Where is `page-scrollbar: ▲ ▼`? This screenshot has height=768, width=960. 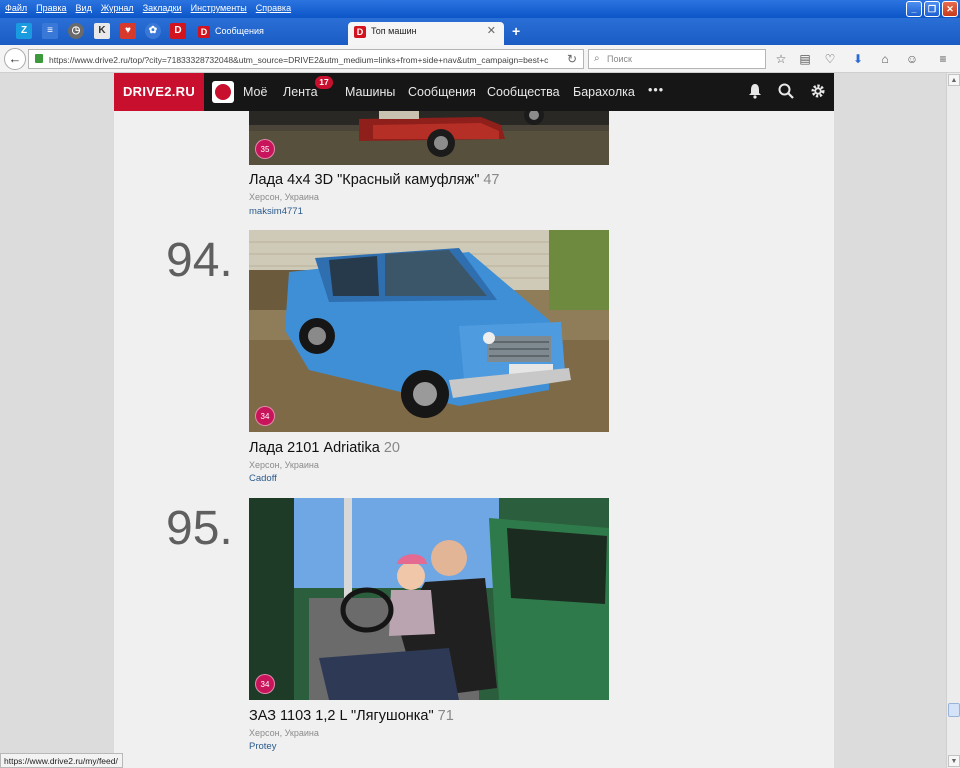 page-scrollbar: ▲ ▼ is located at coordinates (953, 420).